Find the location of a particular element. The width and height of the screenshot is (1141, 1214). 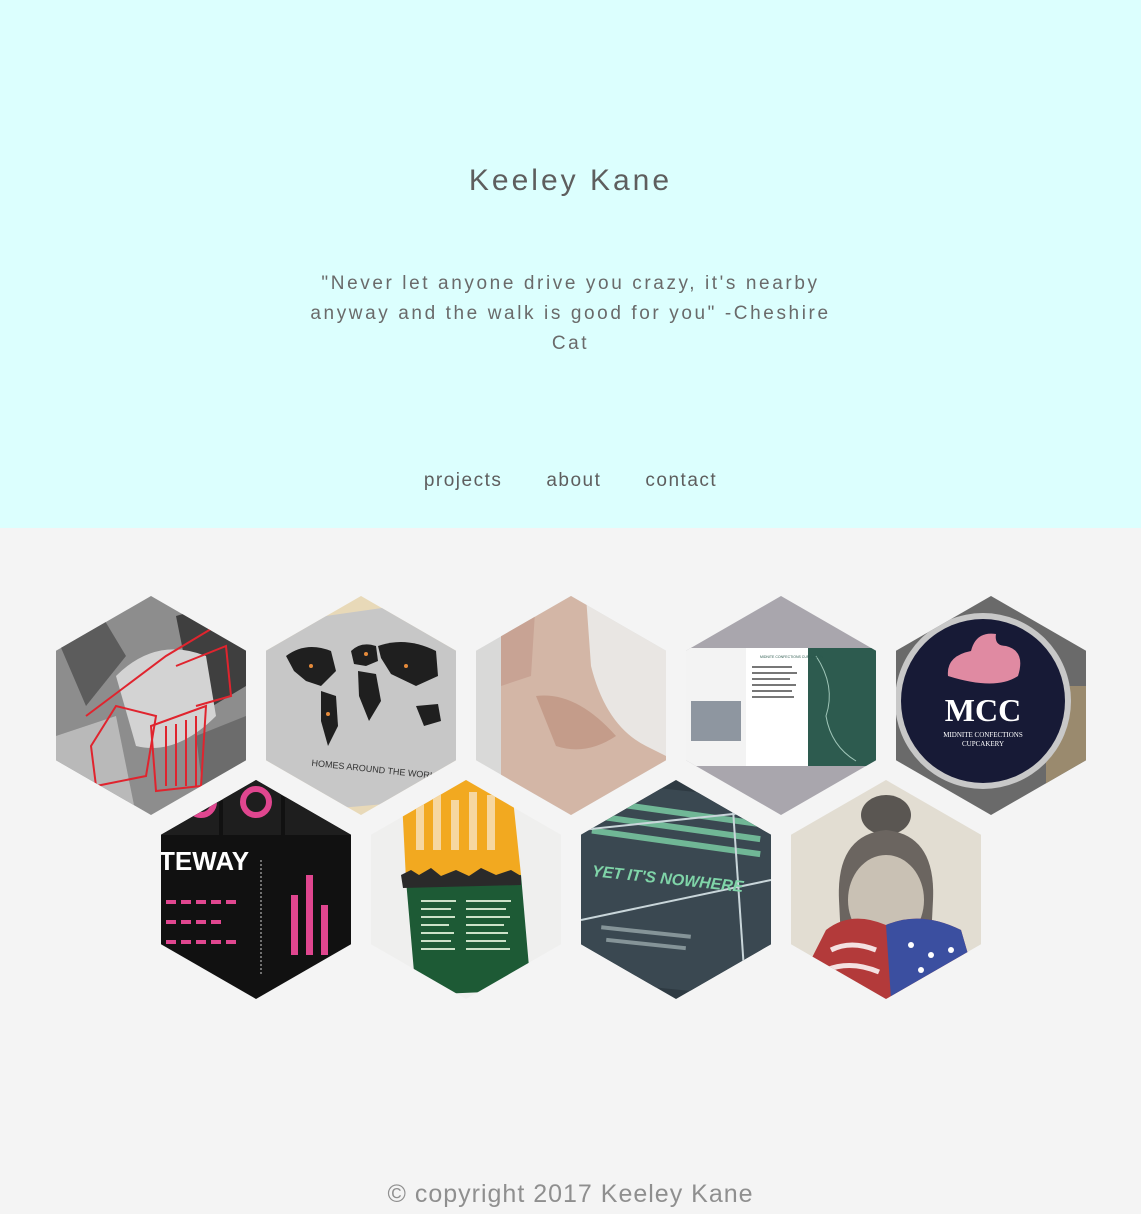

project-tile-mcc-logo: MCC MIDNITE CONFECTIONS CUPCAKERY is located at coordinates (991, 705).